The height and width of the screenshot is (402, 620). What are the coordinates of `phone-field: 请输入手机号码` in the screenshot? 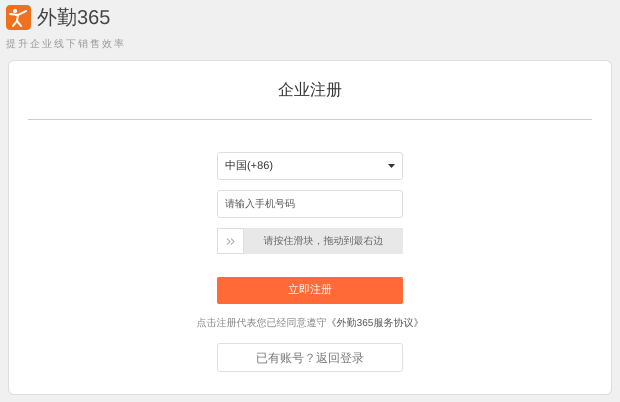 It's located at (310, 204).